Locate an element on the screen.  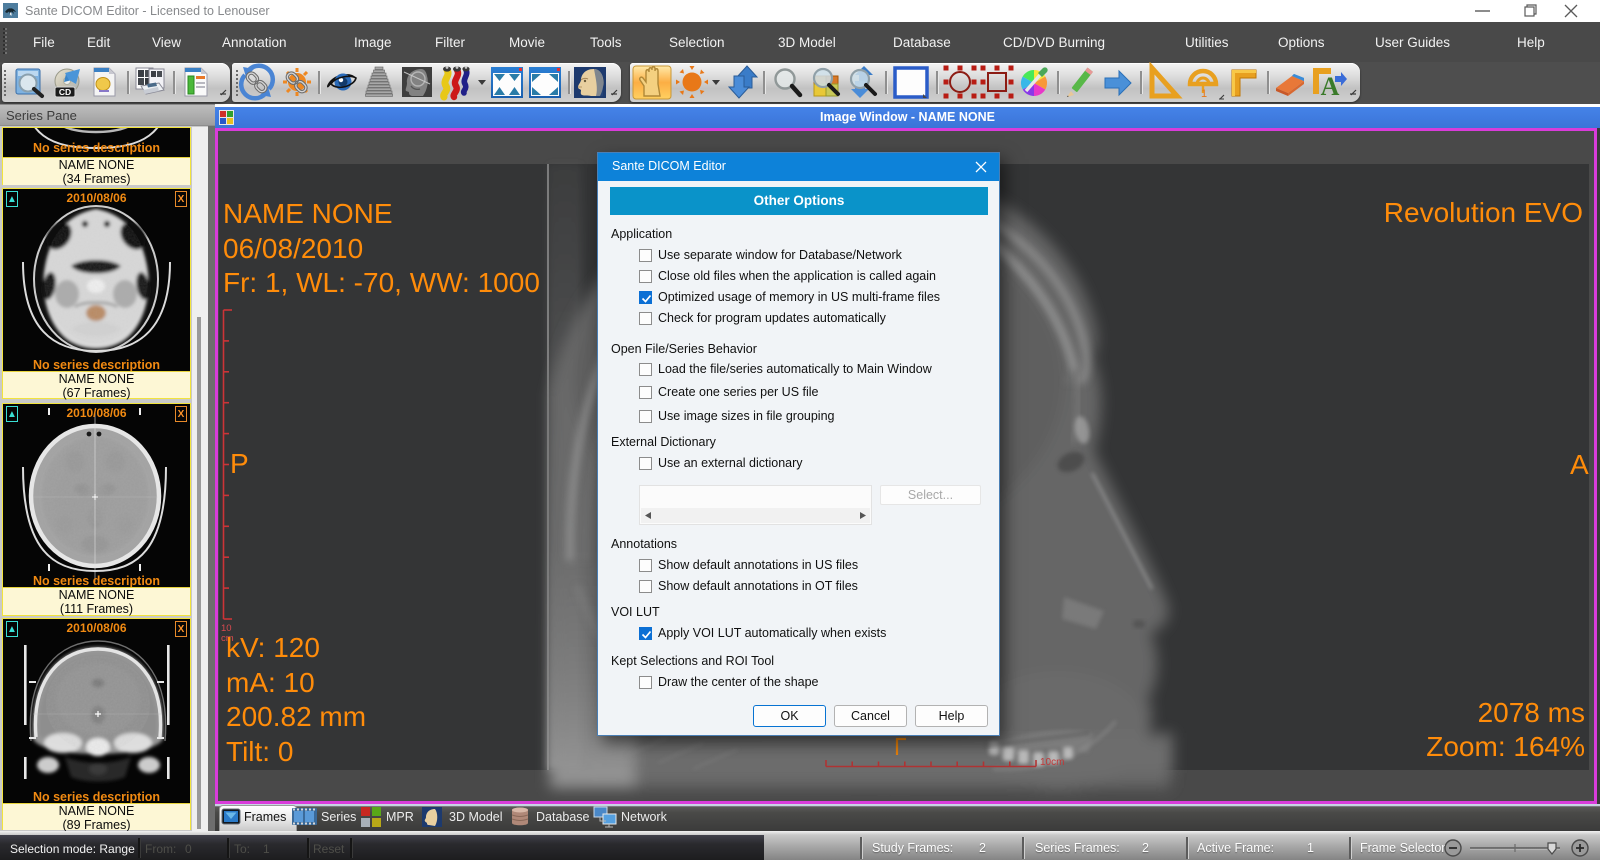
svg-text: 10cm is located at coordinates (1052, 762).